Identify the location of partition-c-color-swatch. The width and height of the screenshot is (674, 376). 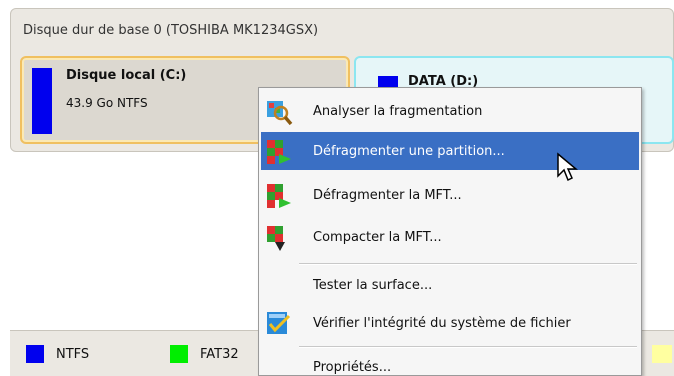
(42, 101).